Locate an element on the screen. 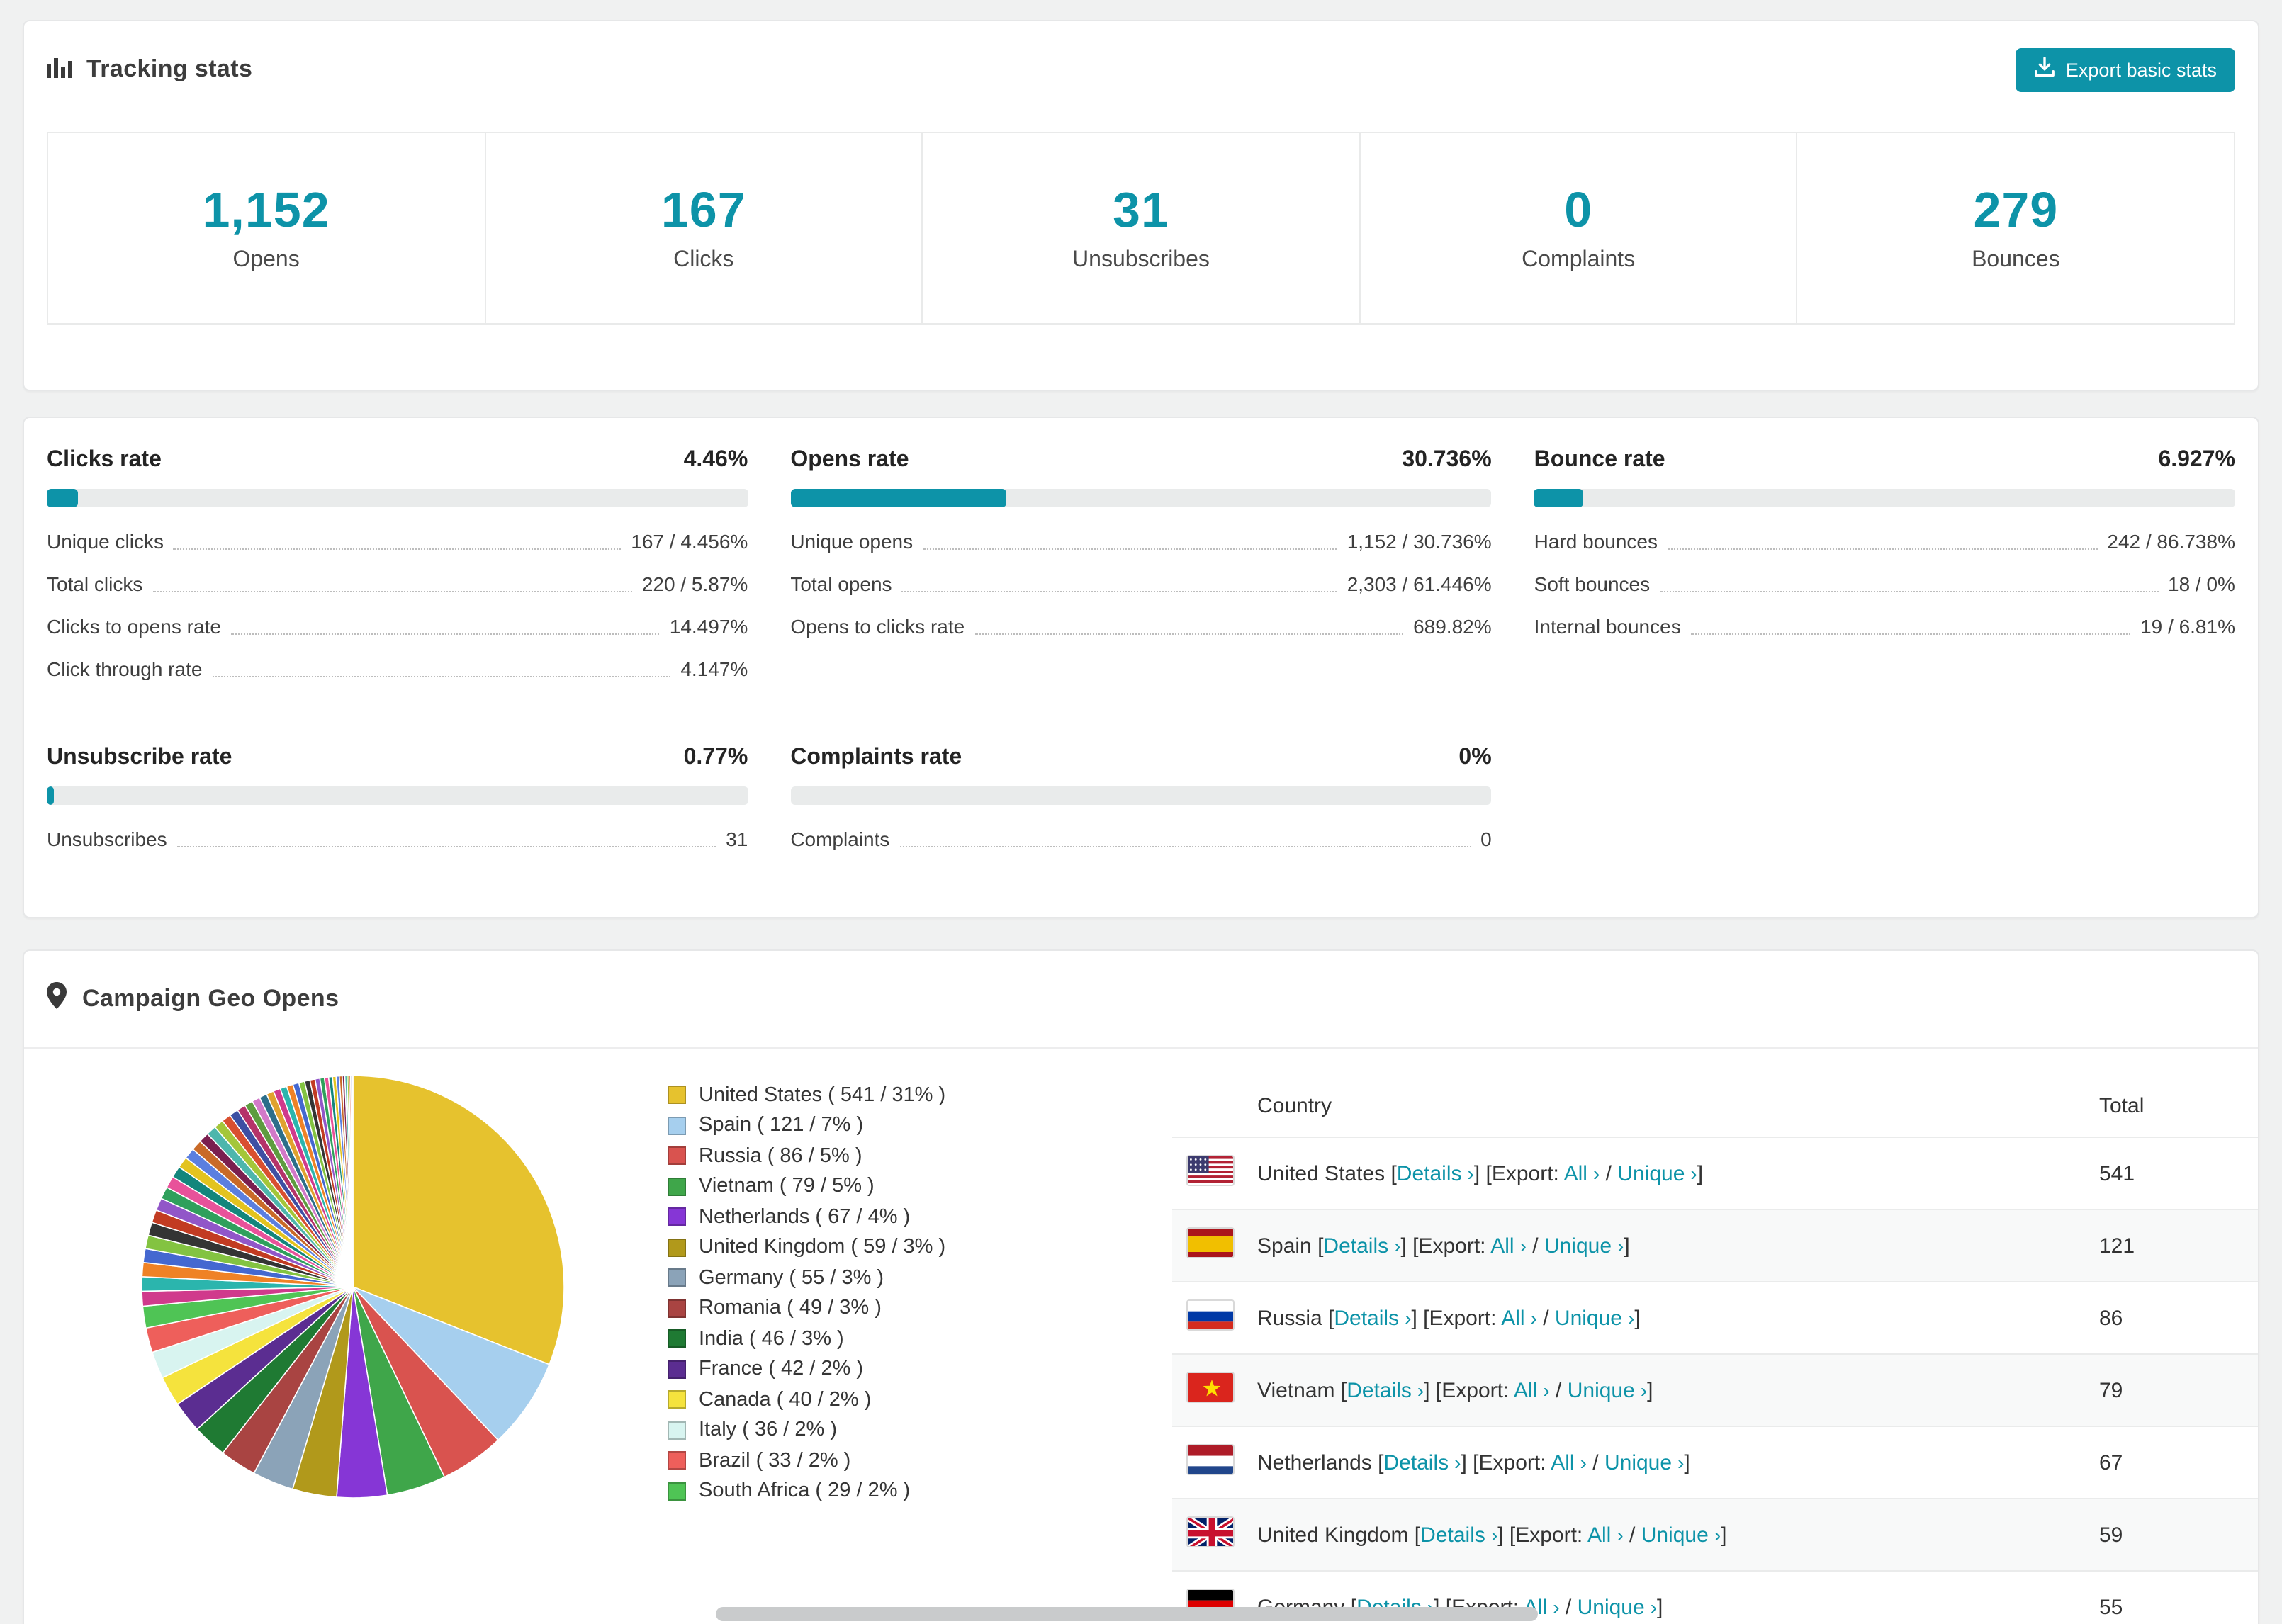  legend-item-netherlands: Netherlands ( 67 / 4% ) is located at coordinates (806, 1217).